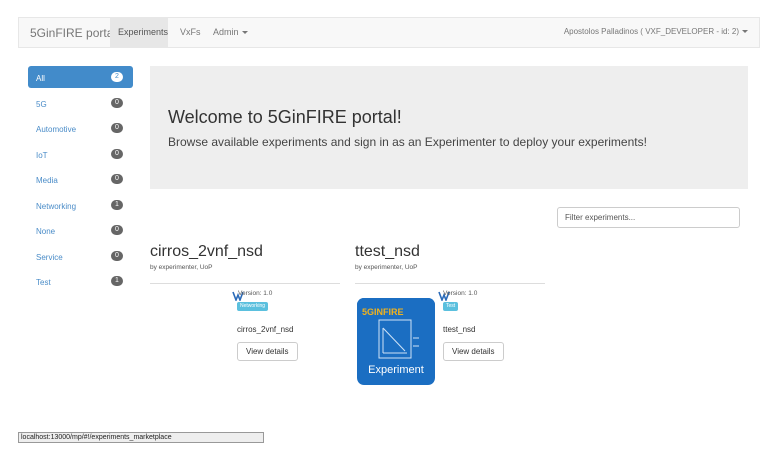  What do you see at coordinates (56, 206) in the screenshot?
I see `sidebar-item-label: Networking` at bounding box center [56, 206].